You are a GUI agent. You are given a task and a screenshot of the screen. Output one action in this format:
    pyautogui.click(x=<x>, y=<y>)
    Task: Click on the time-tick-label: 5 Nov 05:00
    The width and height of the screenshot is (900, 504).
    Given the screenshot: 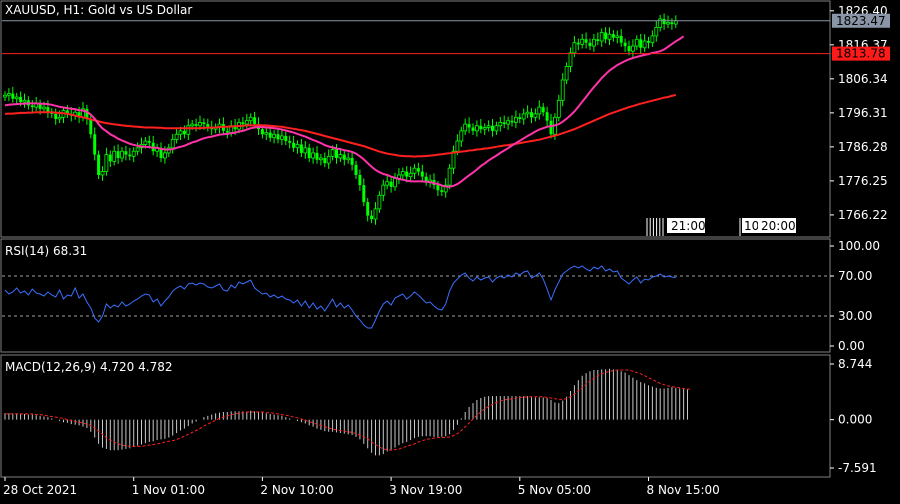 What is the action you would take?
    pyautogui.click(x=554, y=490)
    